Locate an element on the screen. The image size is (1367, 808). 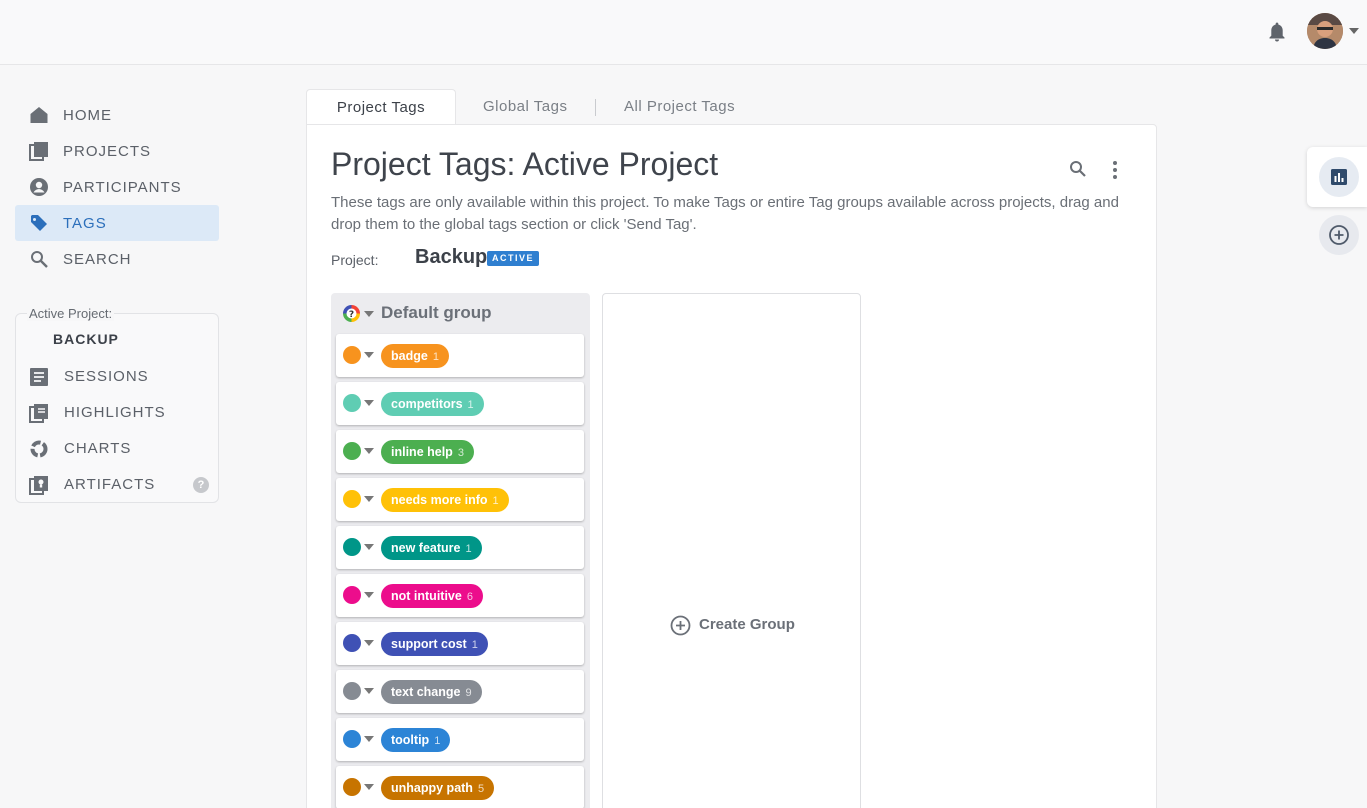
tag-name: inline help is located at coordinates (422, 452).